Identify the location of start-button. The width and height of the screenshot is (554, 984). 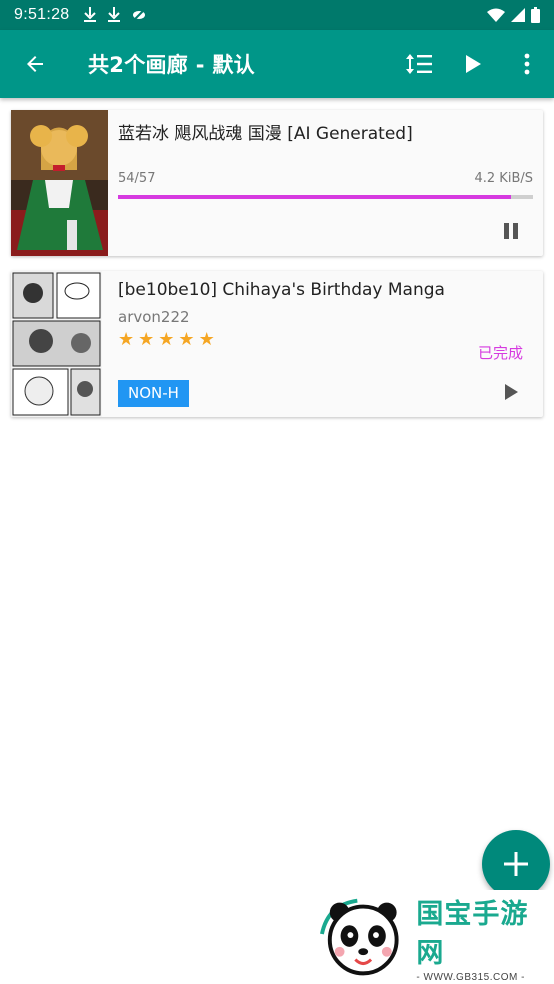
(511, 392).